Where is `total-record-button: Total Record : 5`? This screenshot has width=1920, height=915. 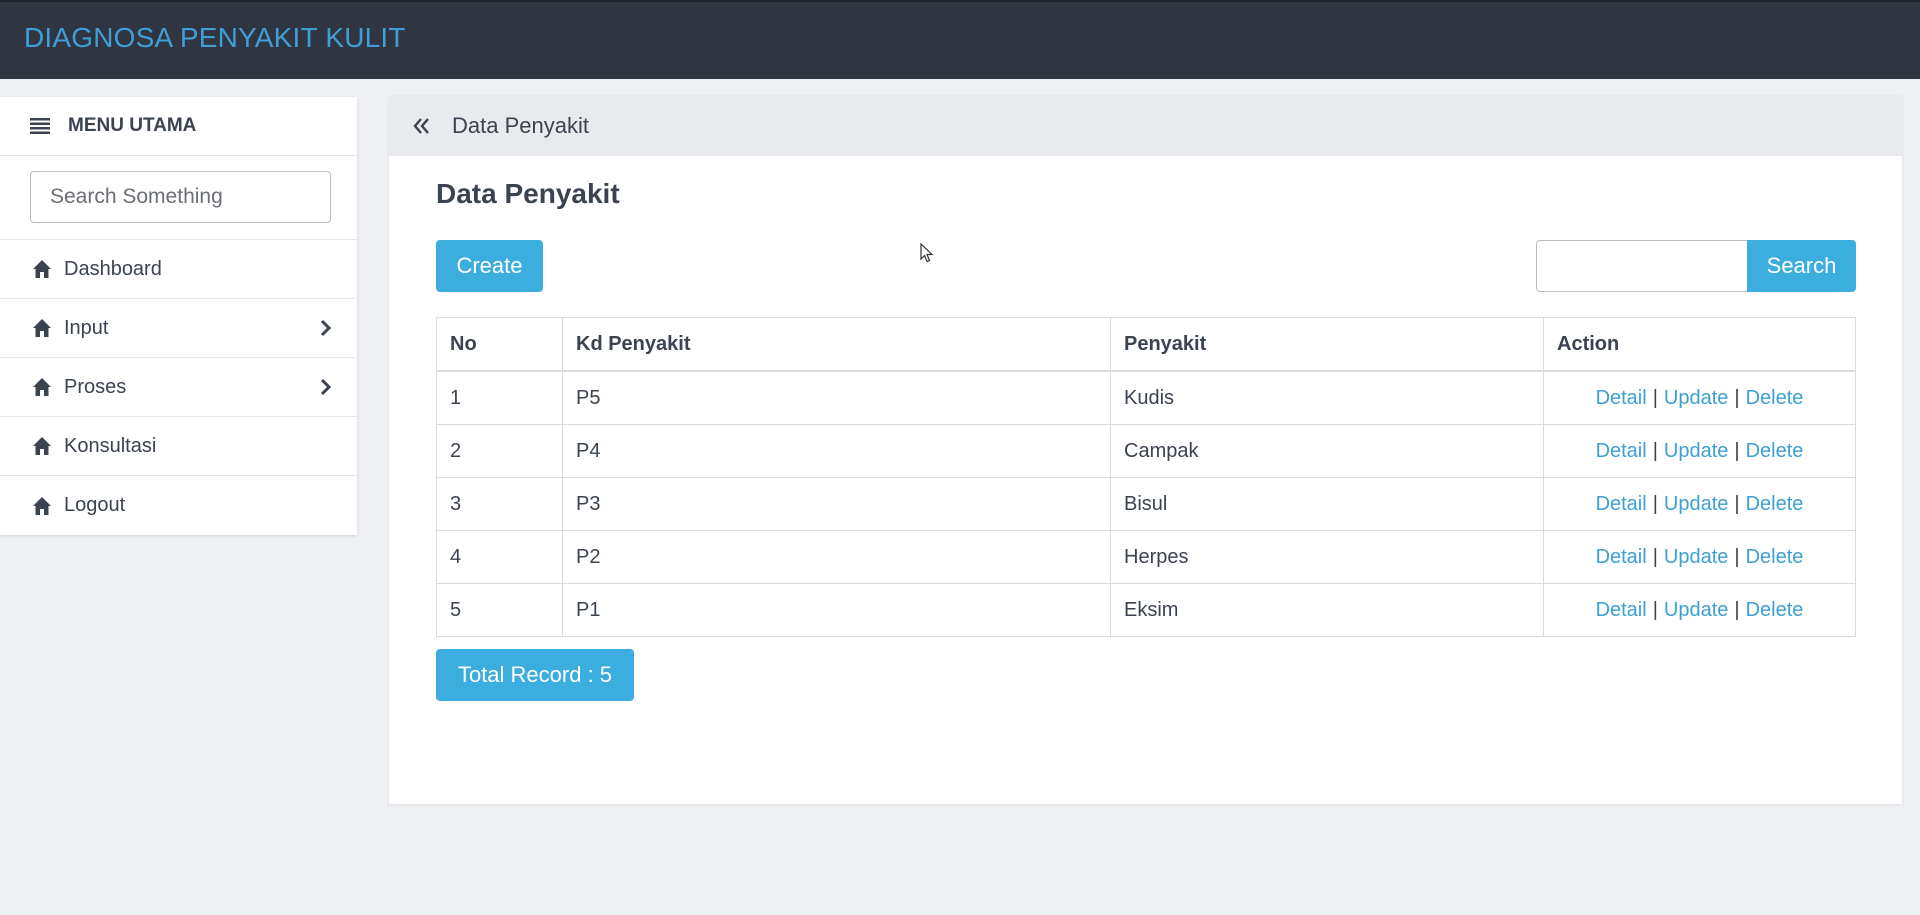
total-record-button: Total Record : 5 is located at coordinates (535, 675).